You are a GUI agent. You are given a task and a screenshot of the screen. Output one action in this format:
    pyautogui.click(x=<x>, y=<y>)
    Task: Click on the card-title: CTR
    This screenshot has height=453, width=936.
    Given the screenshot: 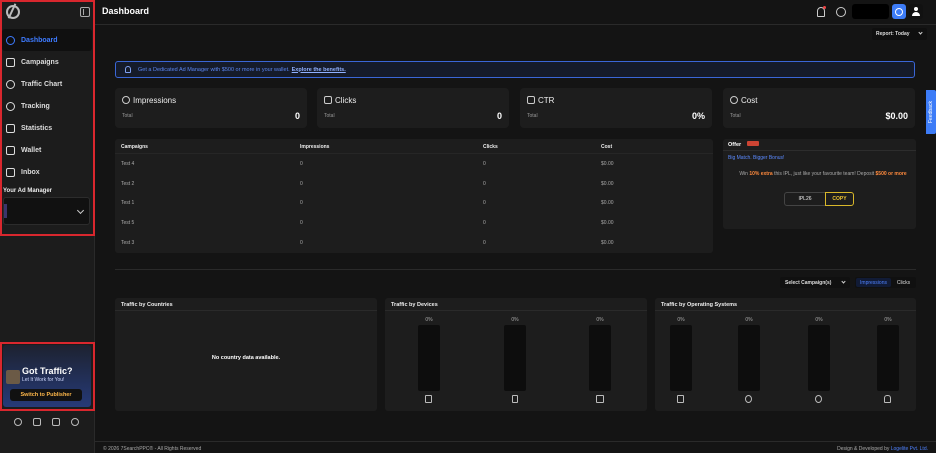 What is the action you would take?
    pyautogui.click(x=546, y=100)
    